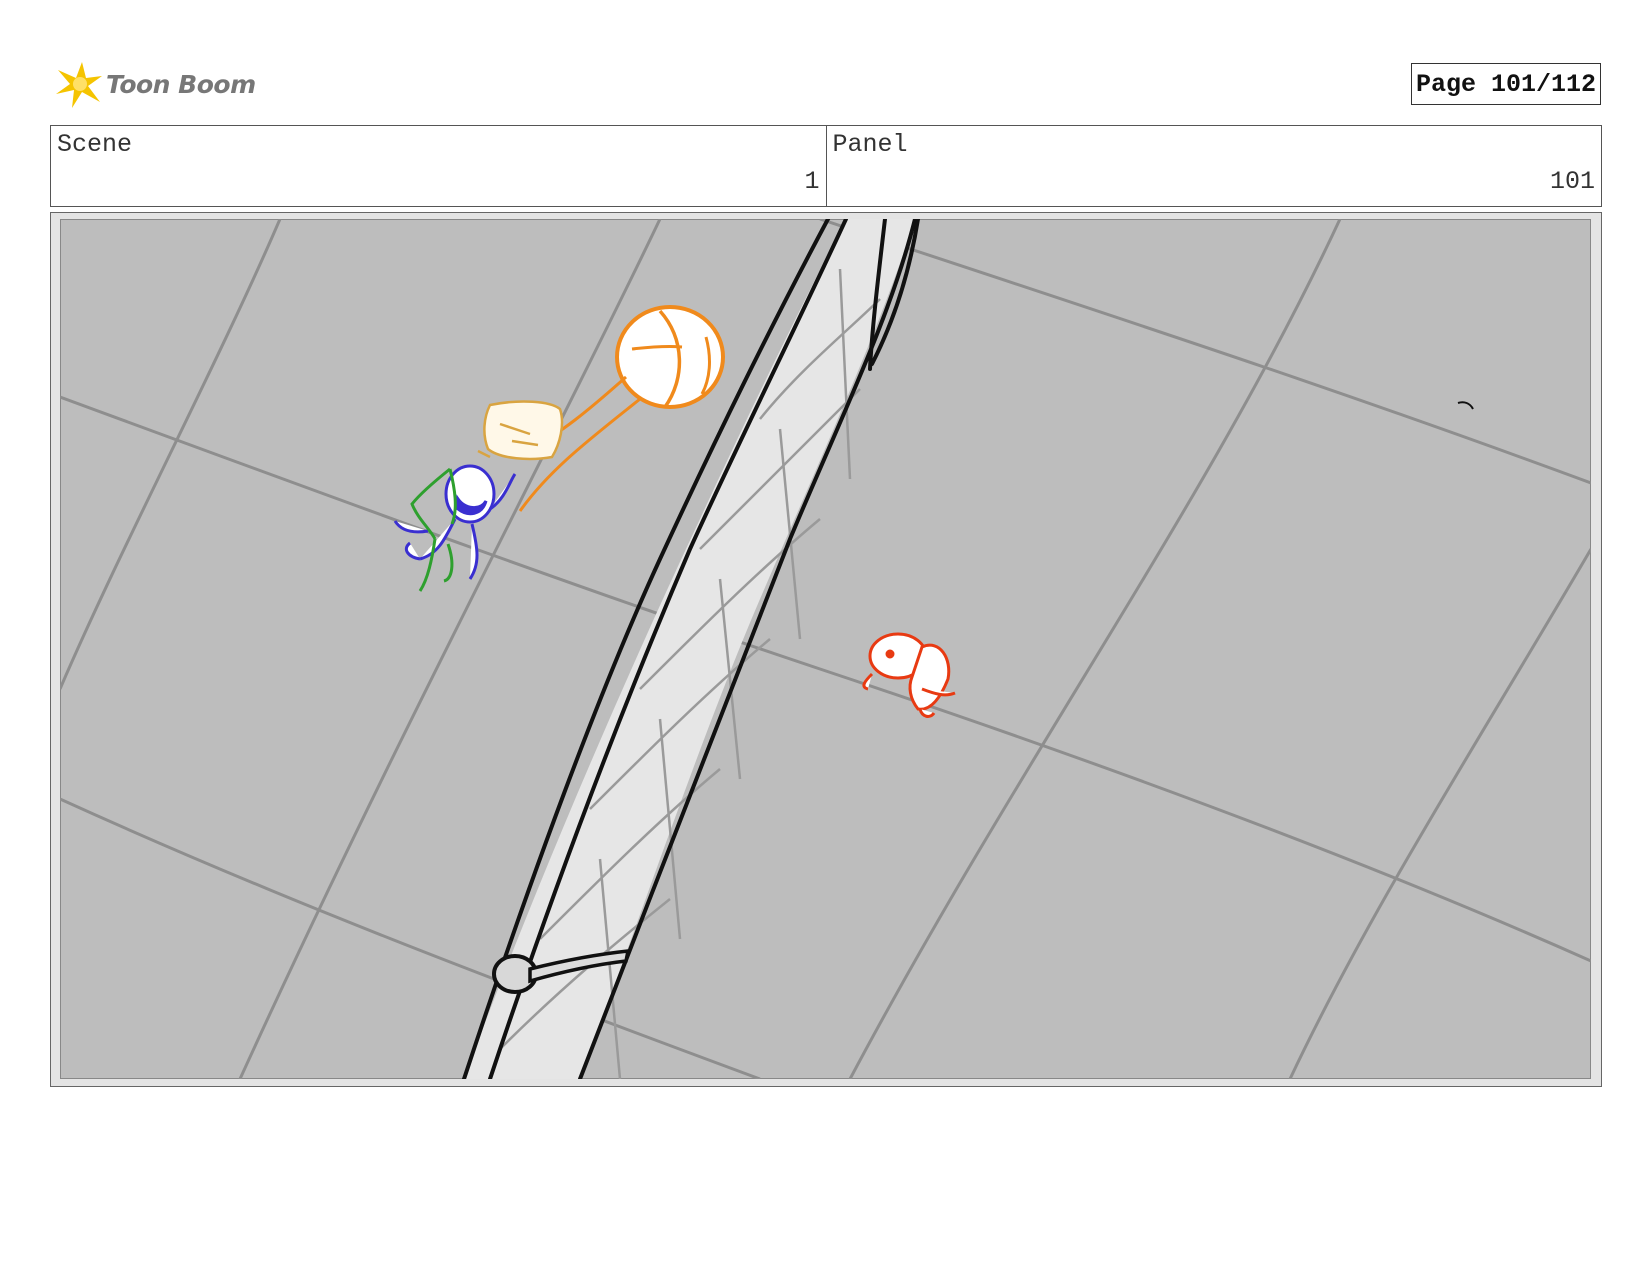 The image size is (1650, 1275). I want to click on scene-panel-info: Scene 1 Panel 101, so click(826, 166).